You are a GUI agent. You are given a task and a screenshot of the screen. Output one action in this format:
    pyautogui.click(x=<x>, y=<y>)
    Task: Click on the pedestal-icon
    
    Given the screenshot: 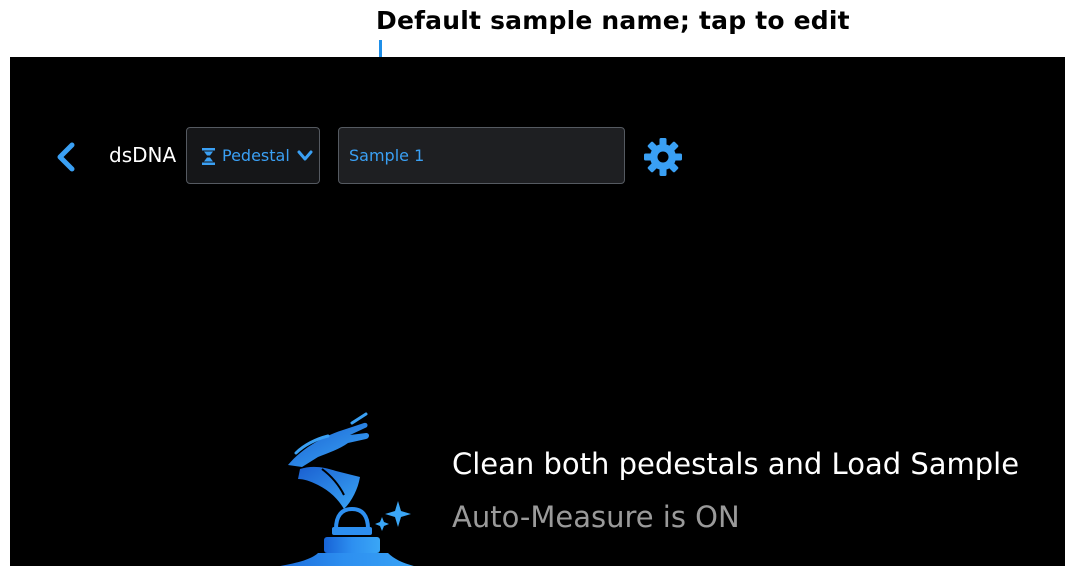 What is the action you would take?
    pyautogui.click(x=208, y=156)
    